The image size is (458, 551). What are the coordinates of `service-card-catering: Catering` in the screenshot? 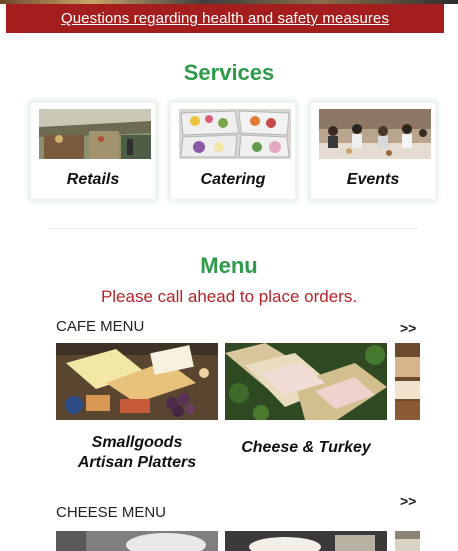 It's located at (233, 151).